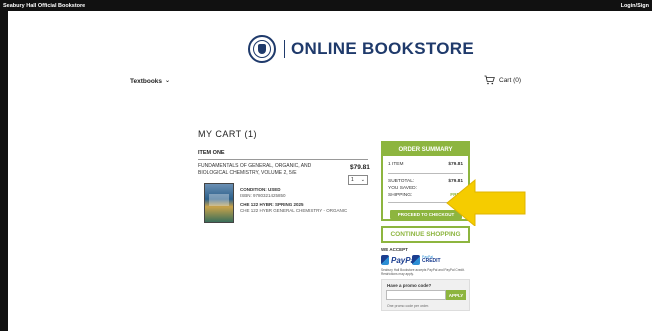 Image resolution: width=652 pixels, height=331 pixels. Describe the element at coordinates (352, 180) in the screenshot. I see `quantity-value: 1` at that location.